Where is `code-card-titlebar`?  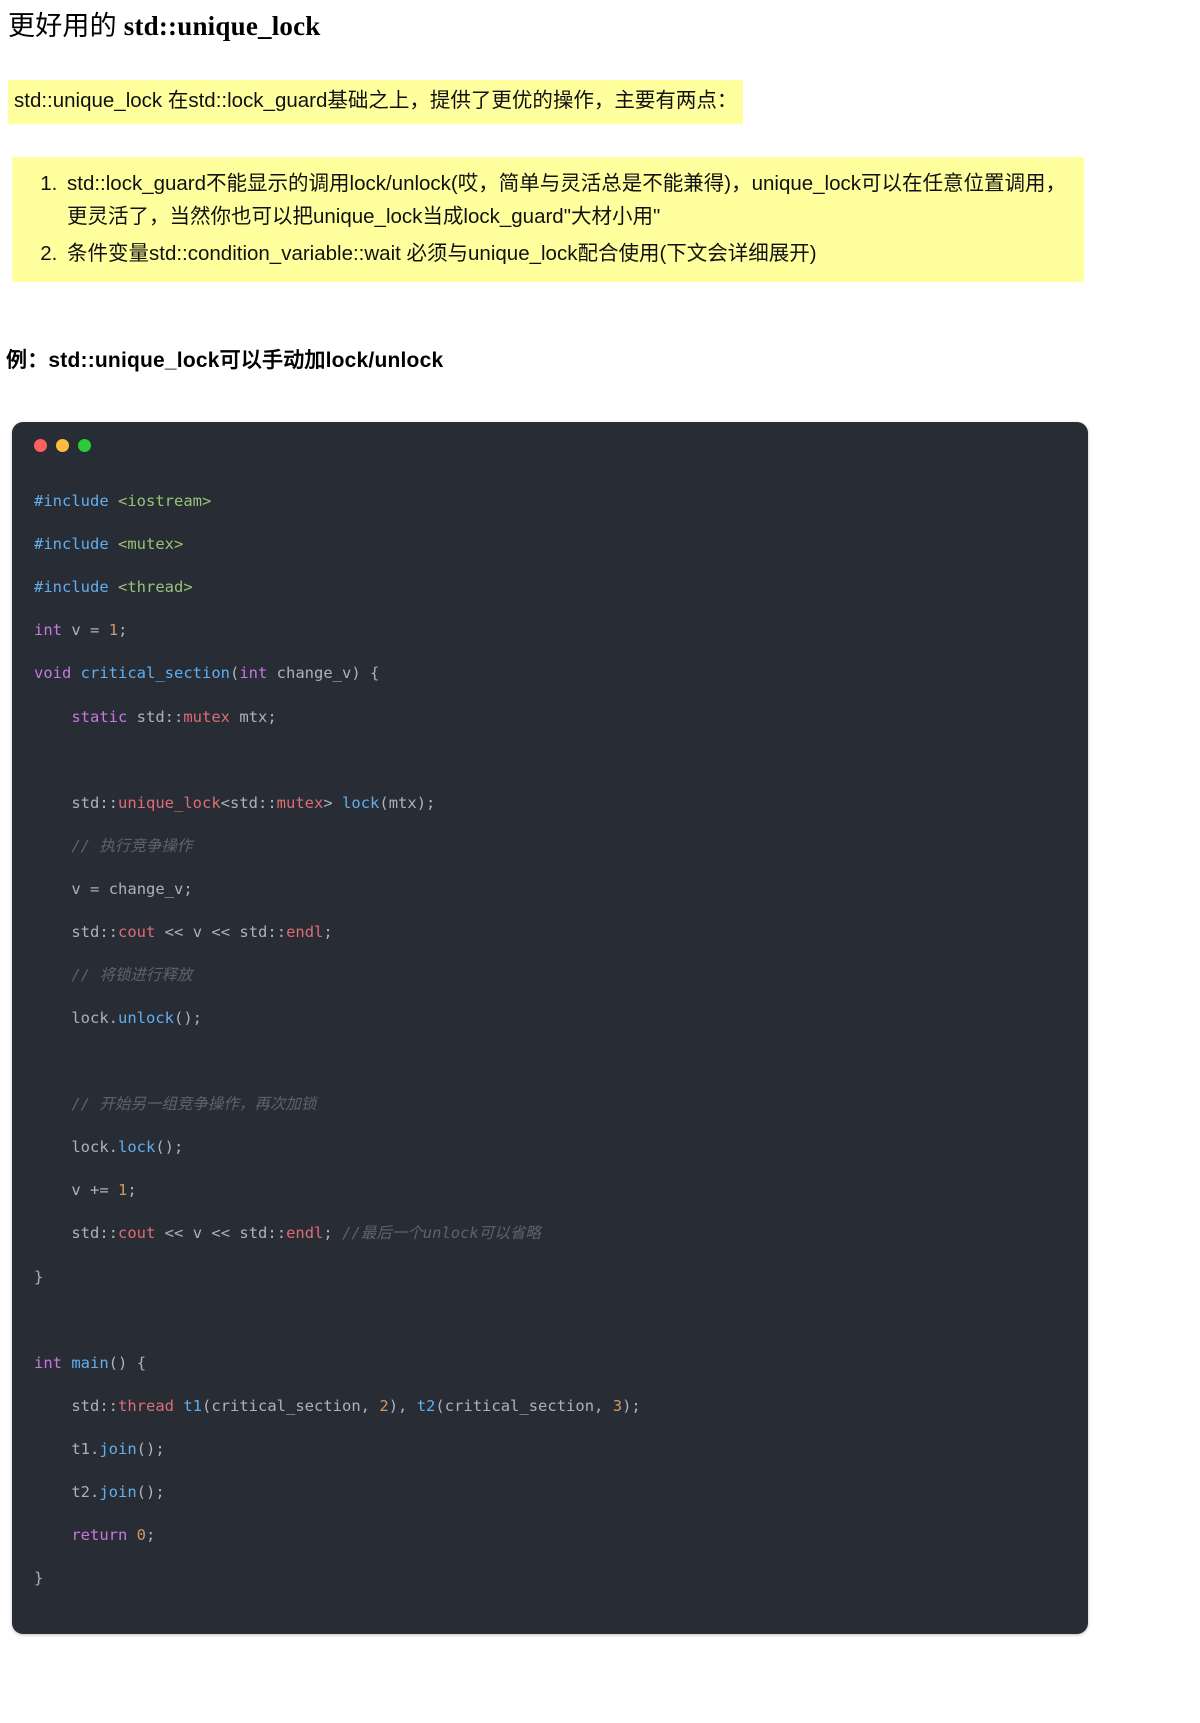 code-card-titlebar is located at coordinates (550, 445).